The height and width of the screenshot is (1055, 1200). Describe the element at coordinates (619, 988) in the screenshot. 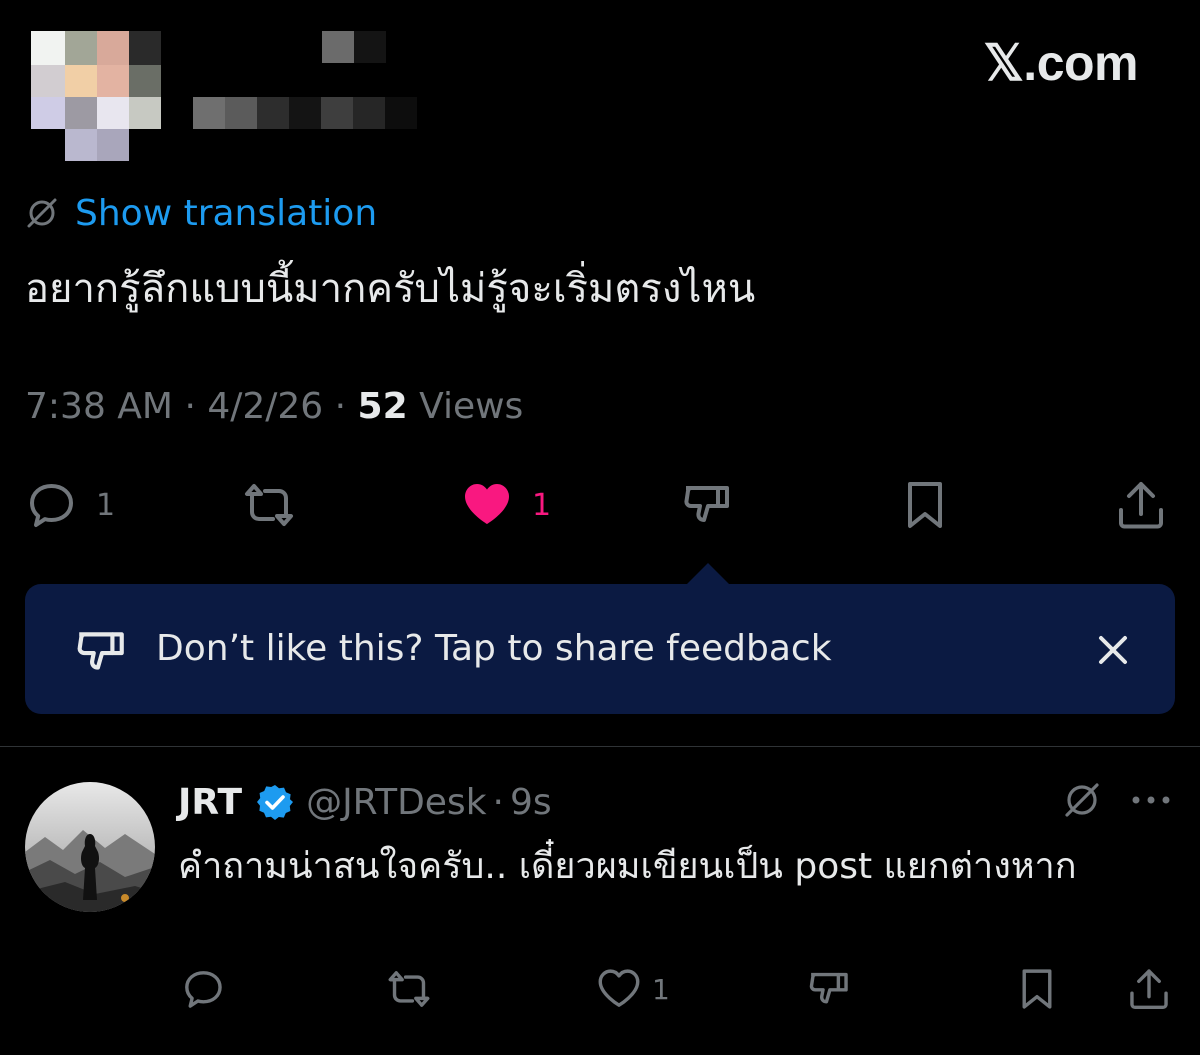

I see `heart-icon` at that location.